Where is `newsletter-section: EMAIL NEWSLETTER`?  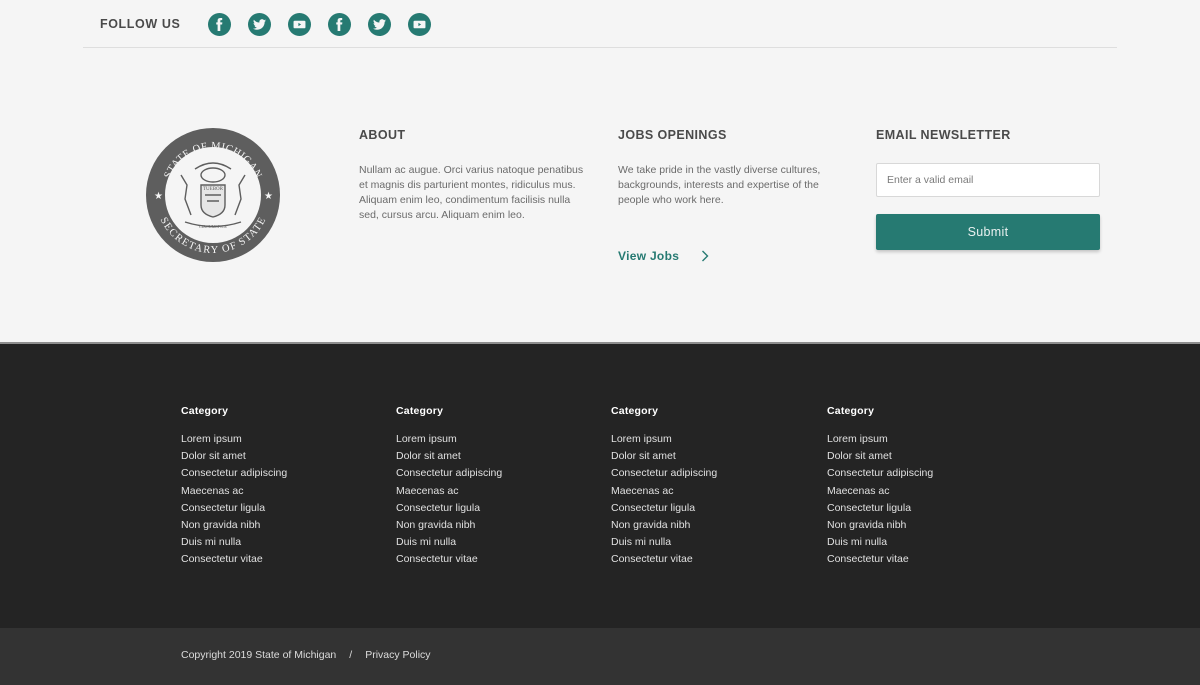 newsletter-section: EMAIL NEWSLETTER is located at coordinates (988, 145).